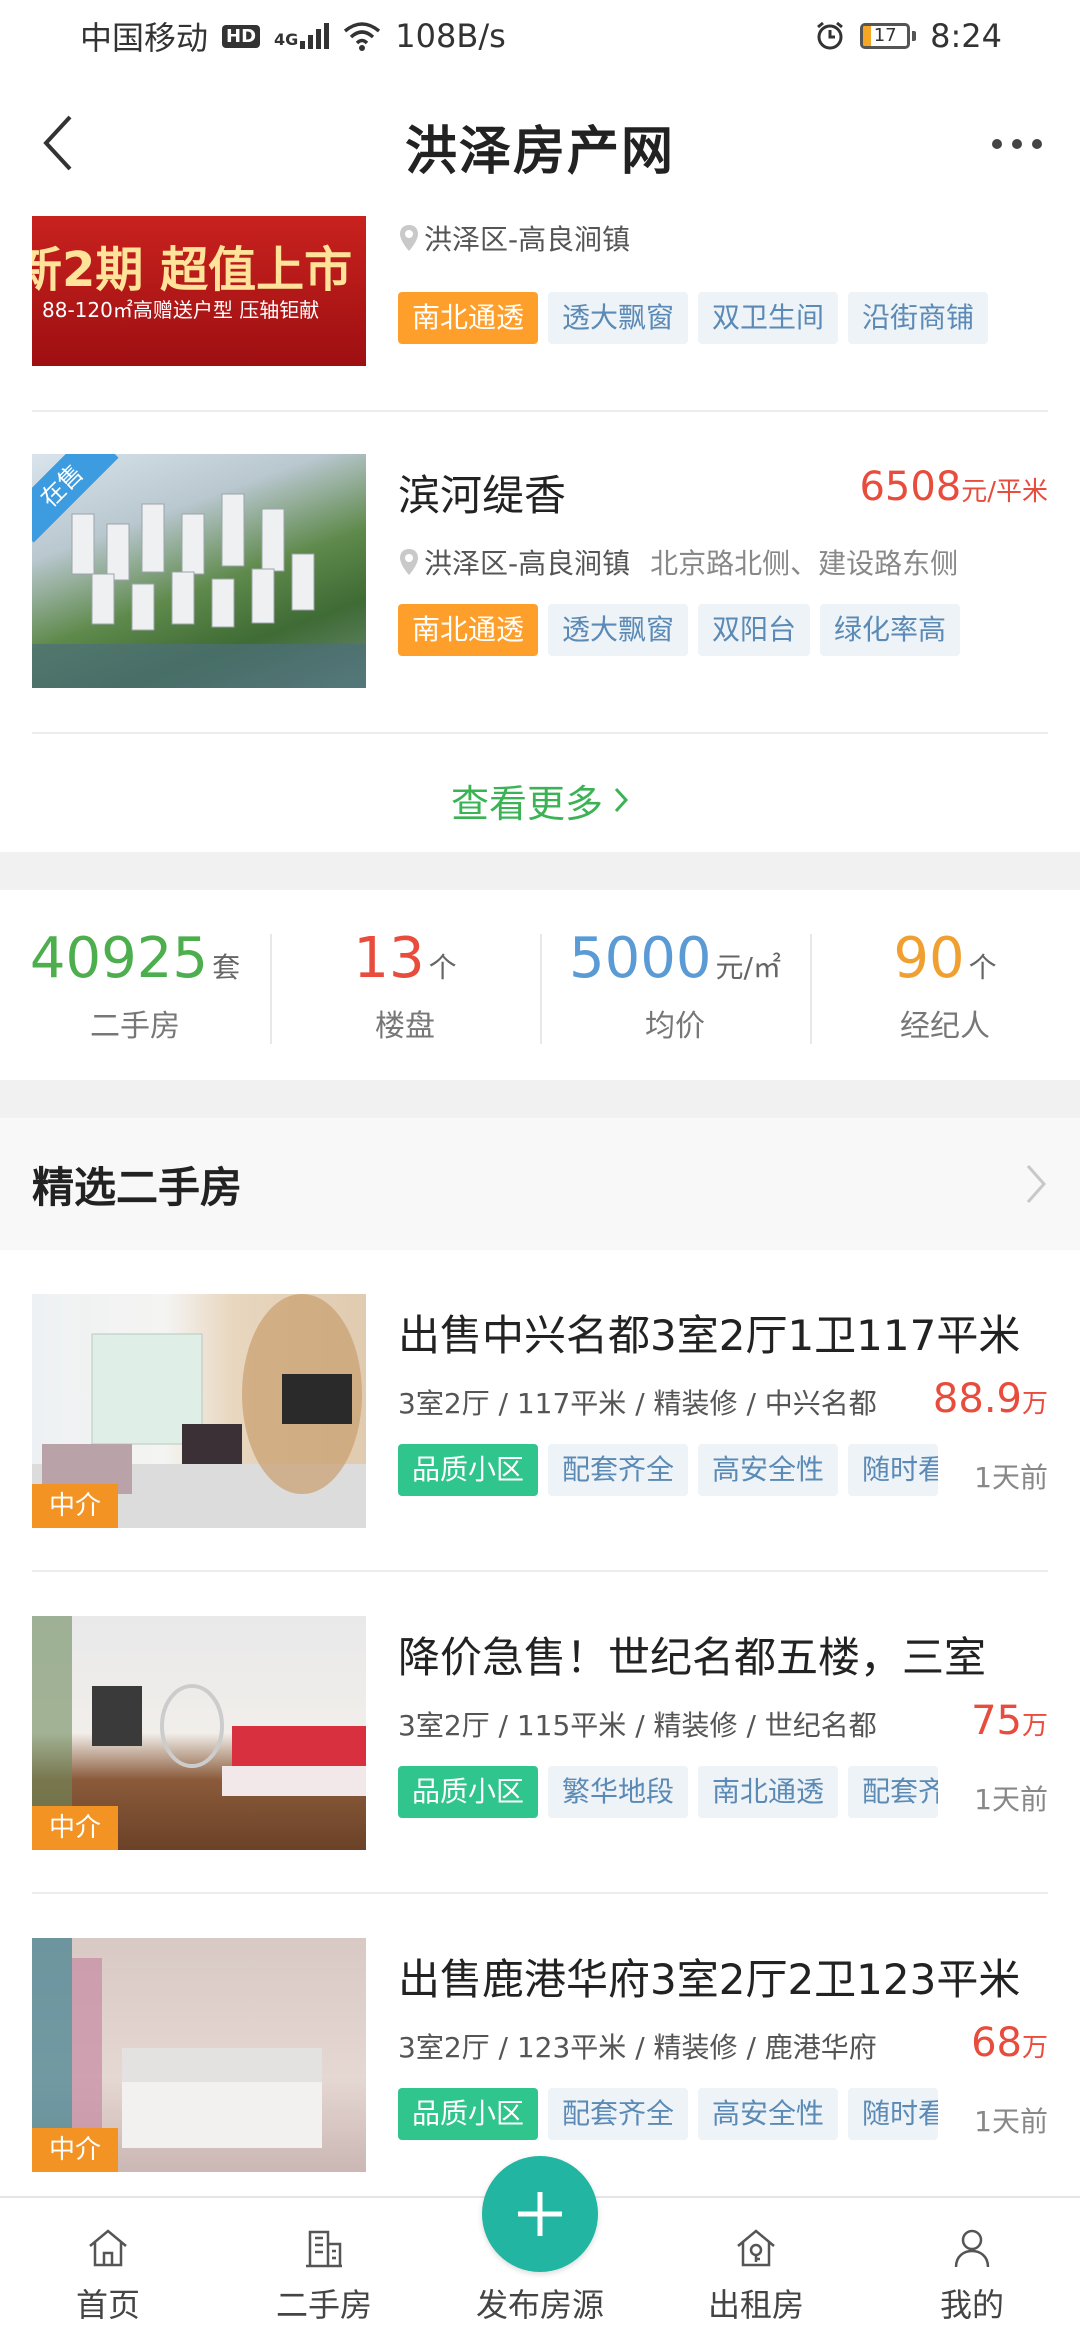  I want to click on clock: 8:24, so click(966, 36).